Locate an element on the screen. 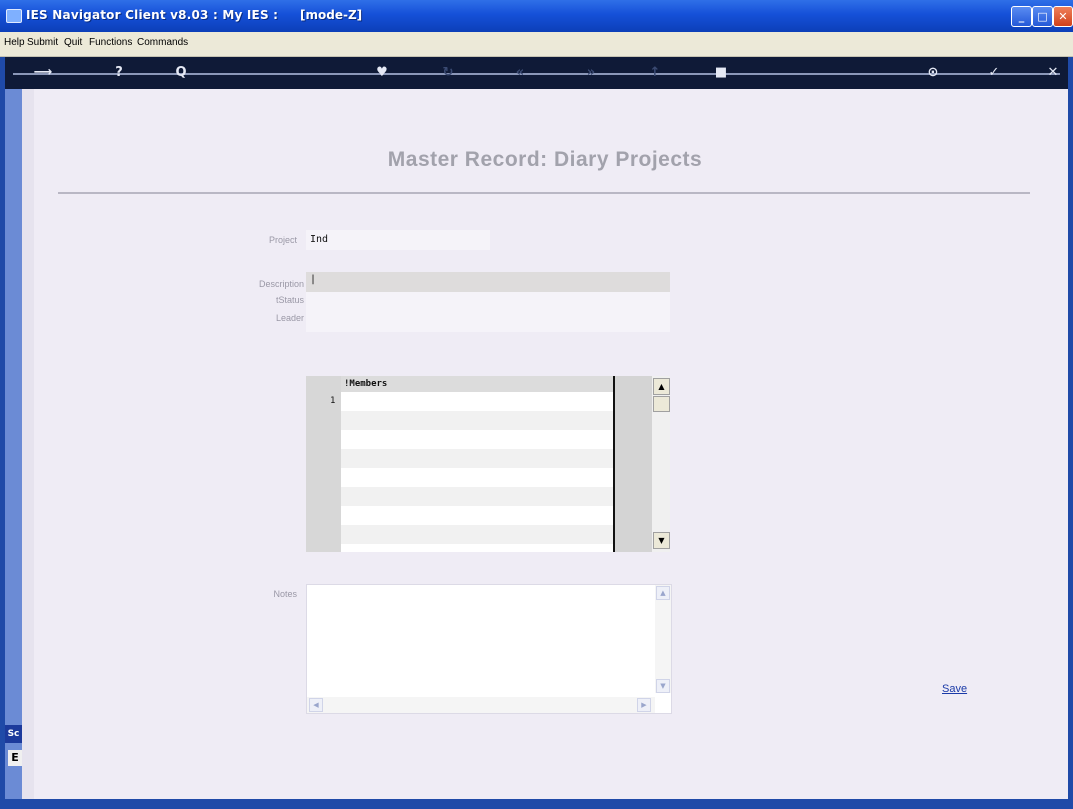 The width and height of the screenshot is (1073, 809). scroll-up-icon: ▲ is located at coordinates (661, 386).